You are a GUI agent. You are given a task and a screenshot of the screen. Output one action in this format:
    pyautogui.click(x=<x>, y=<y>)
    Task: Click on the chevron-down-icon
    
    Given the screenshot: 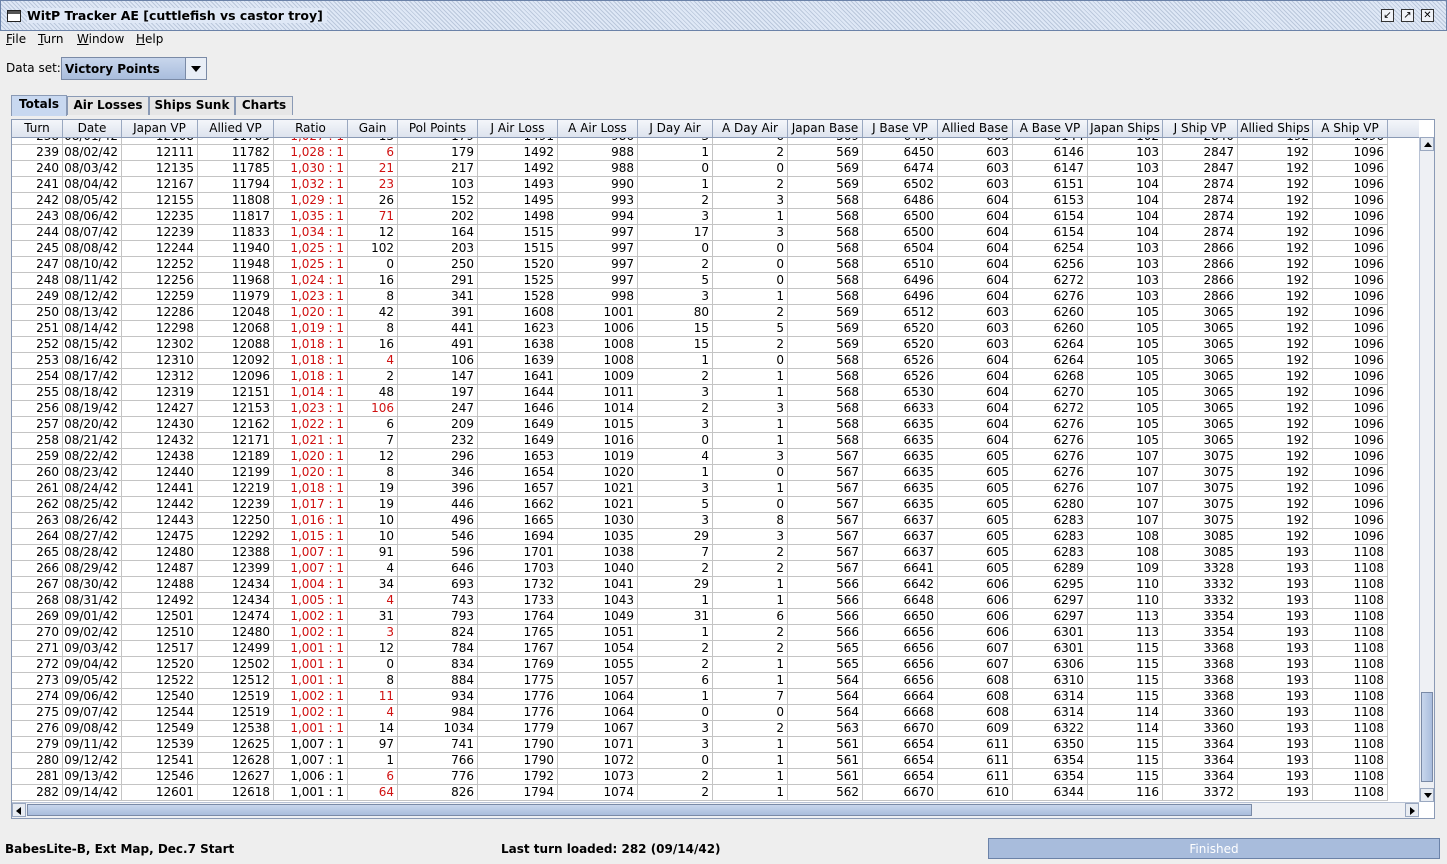 What is the action you would take?
    pyautogui.click(x=195, y=68)
    